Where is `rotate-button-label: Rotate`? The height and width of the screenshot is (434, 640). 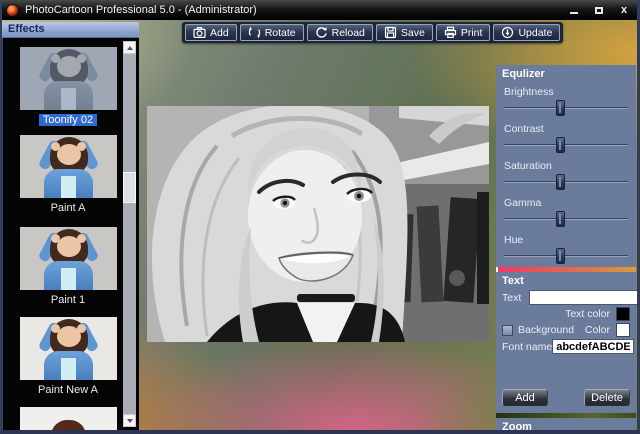 rotate-button-label: Rotate is located at coordinates (280, 32).